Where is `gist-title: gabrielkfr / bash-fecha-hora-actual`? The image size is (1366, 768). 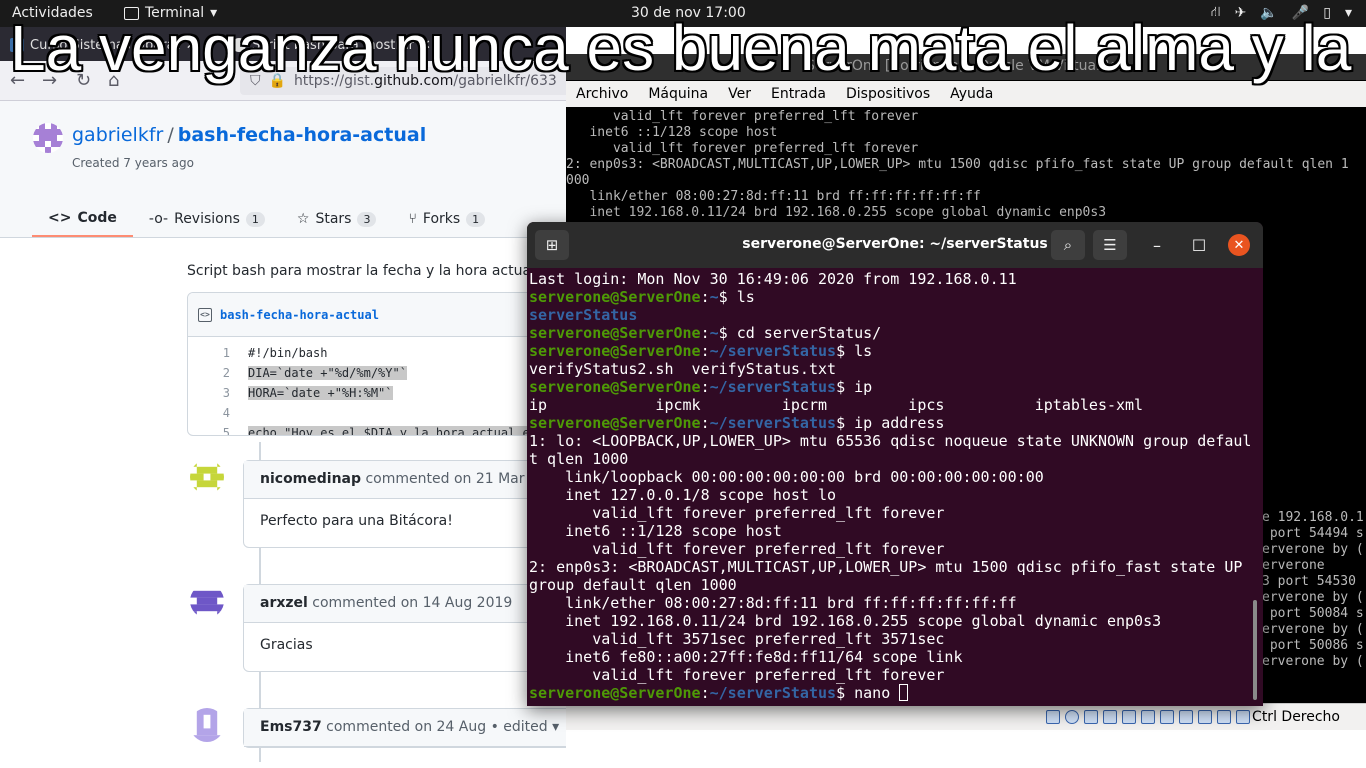 gist-title: gabrielkfr / bash-fecha-hora-actual is located at coordinates (249, 135).